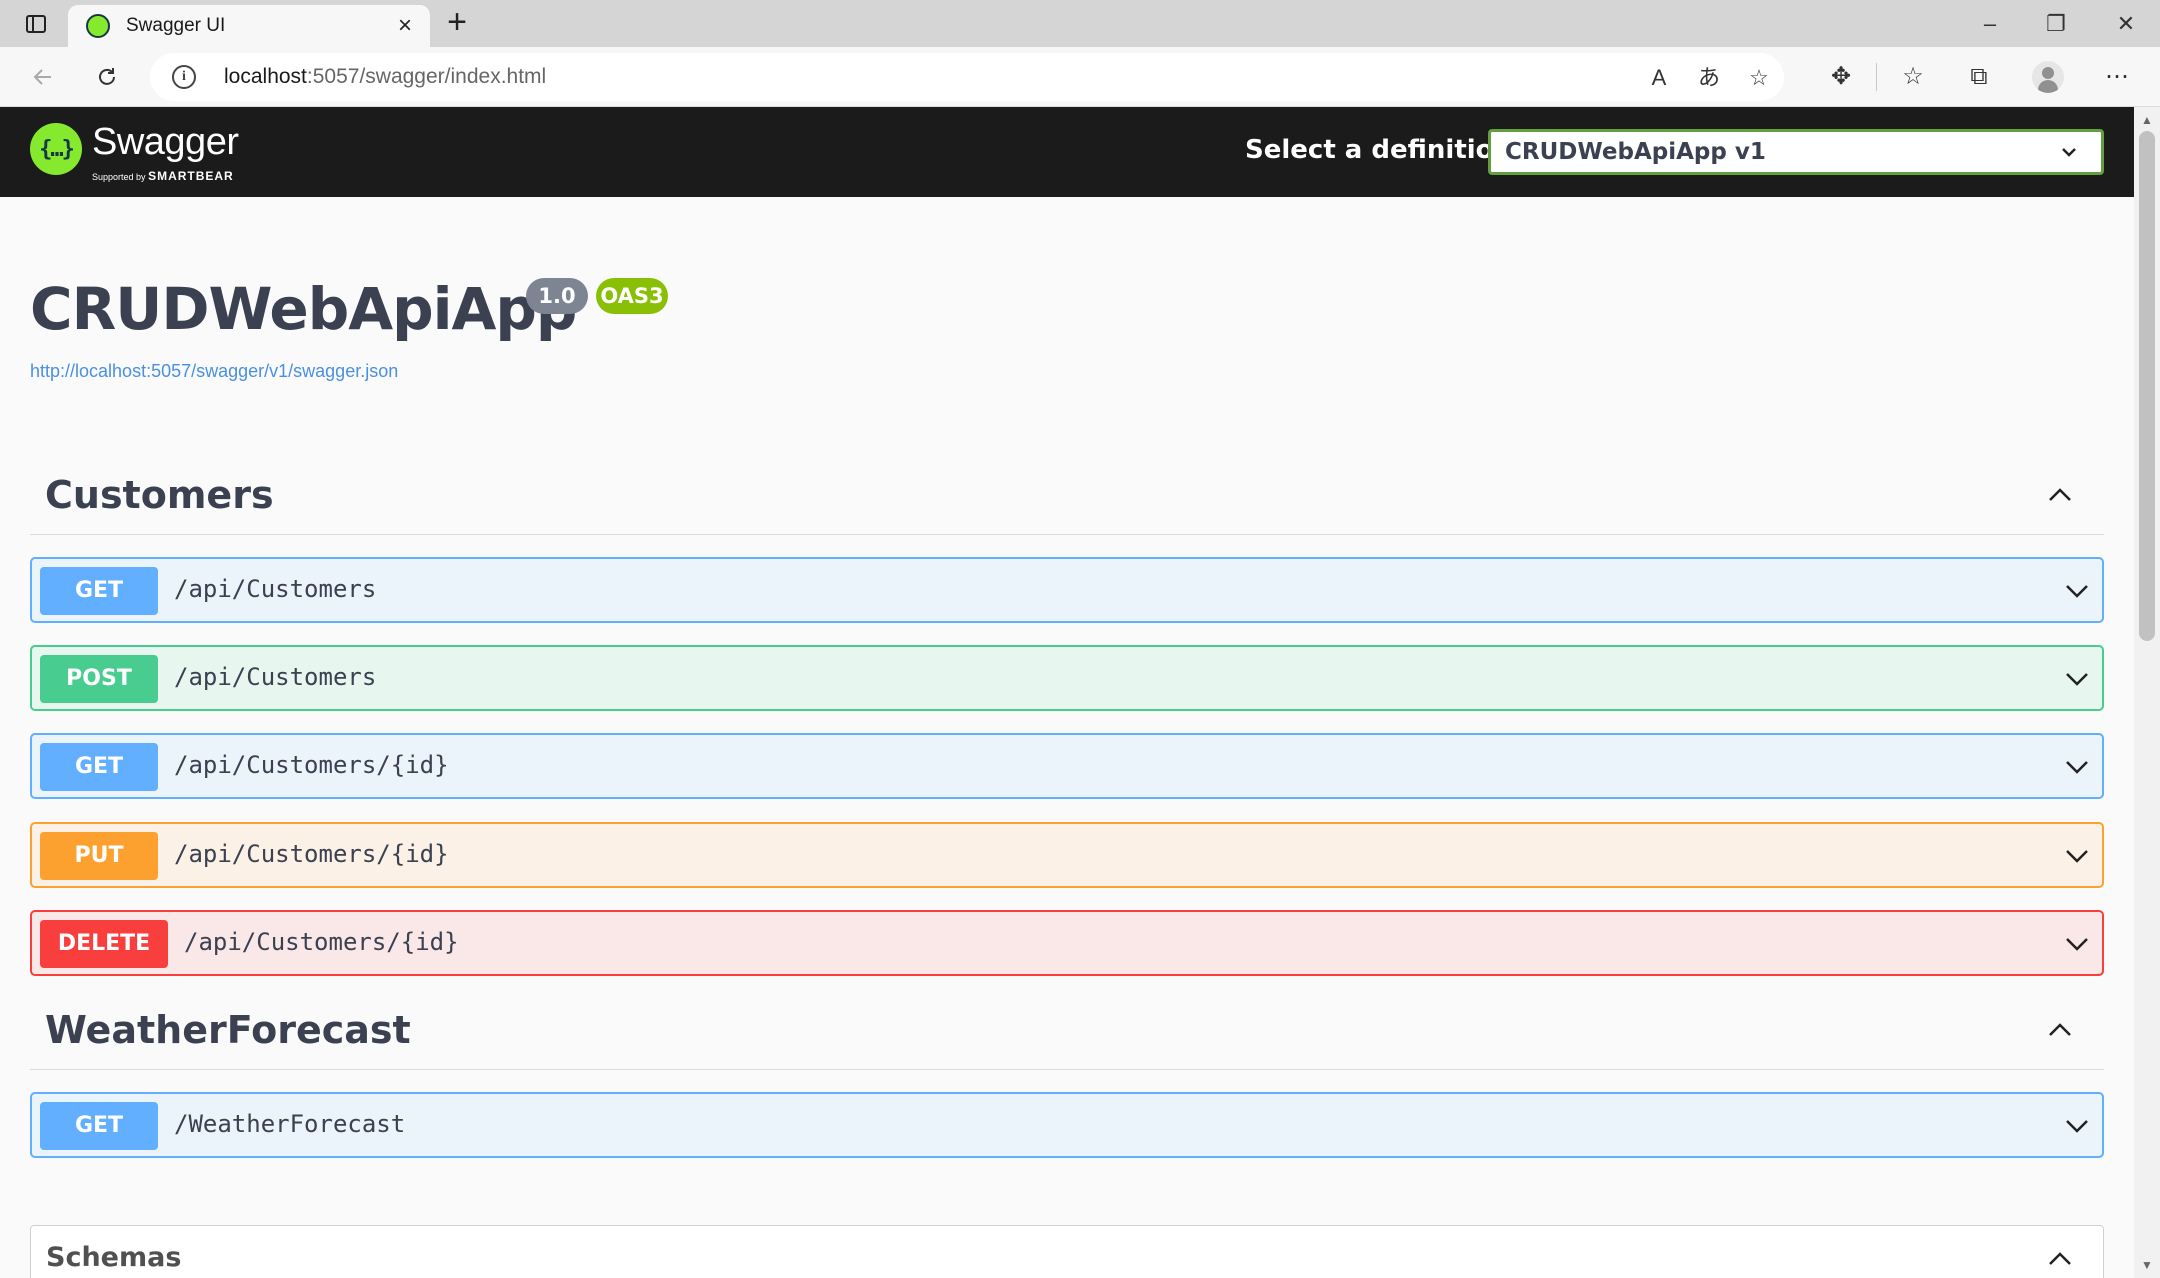 The width and height of the screenshot is (2160, 1278). Describe the element at coordinates (2147, 1265) in the screenshot. I see `scroll-down-icon: ▼` at that location.